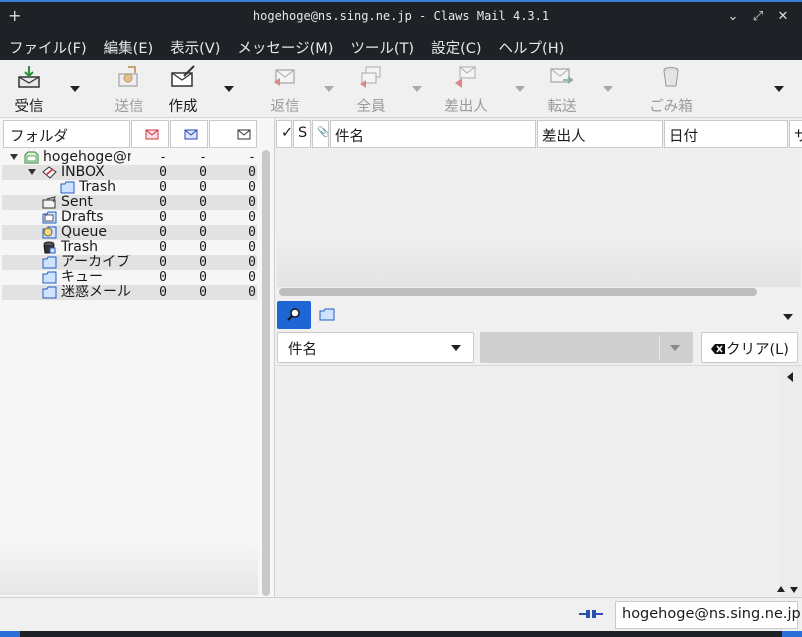 The image size is (802, 637). Describe the element at coordinates (189, 134) in the screenshot. I see `unread-count-column-header` at that location.